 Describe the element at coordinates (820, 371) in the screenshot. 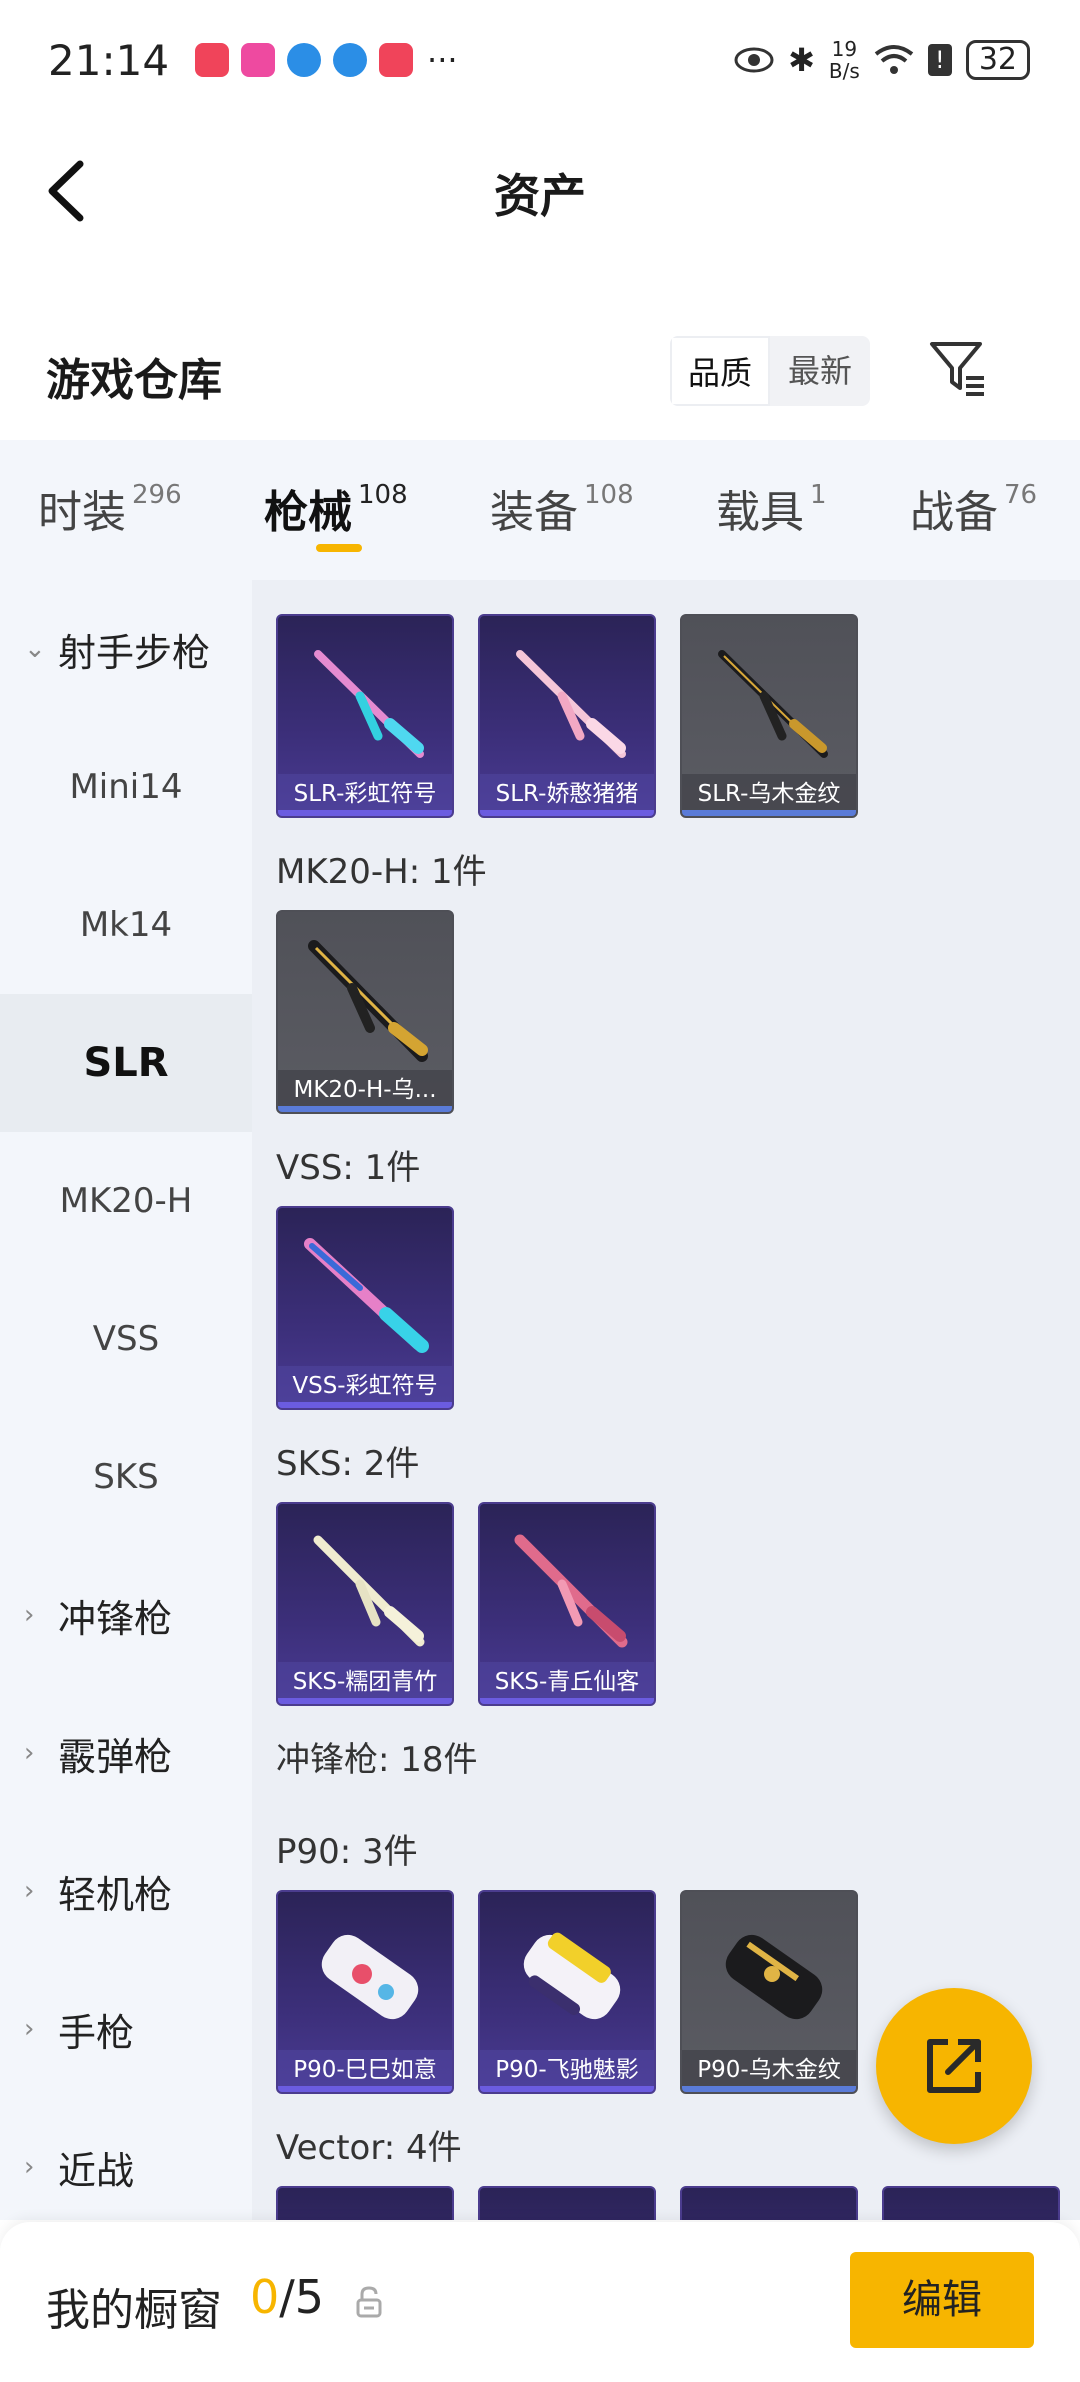

I see `sort-newest-button: 最新` at that location.